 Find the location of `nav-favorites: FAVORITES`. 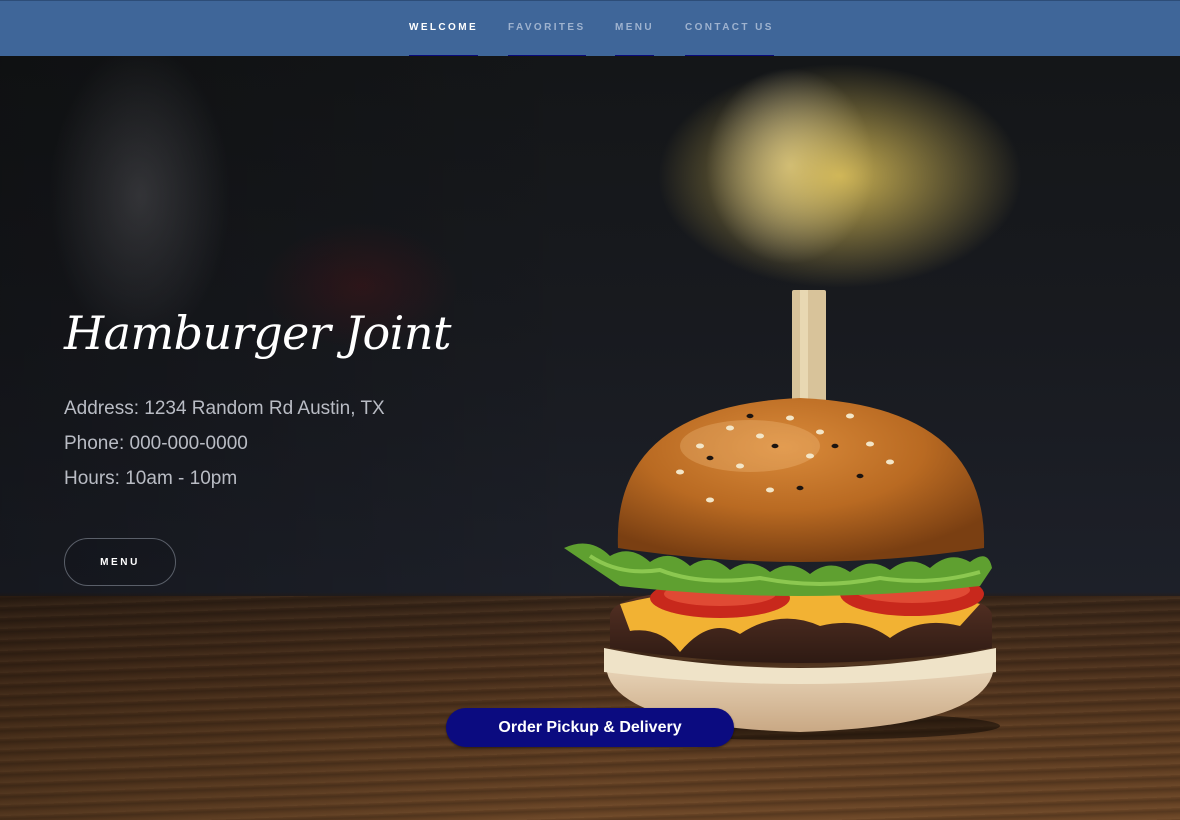

nav-favorites: FAVORITES is located at coordinates (547, 29).